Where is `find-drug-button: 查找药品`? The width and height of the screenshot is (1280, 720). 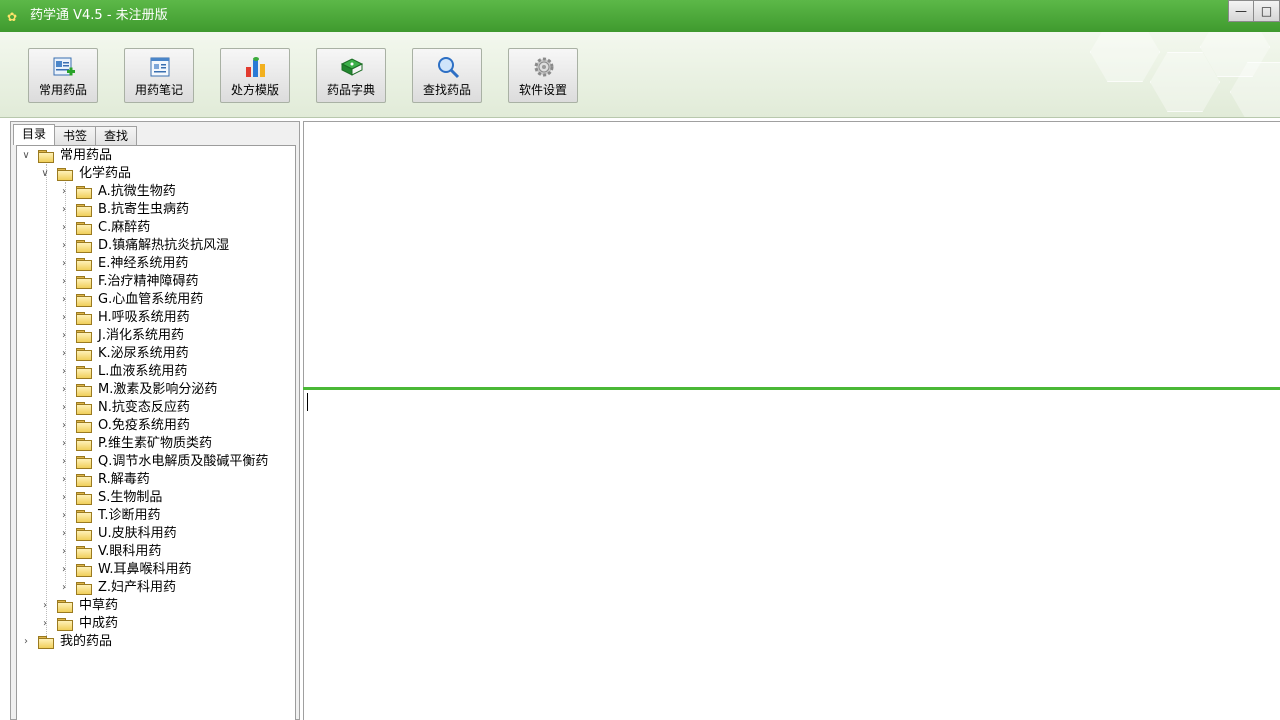
find-drug-button: 查找药品 is located at coordinates (447, 75).